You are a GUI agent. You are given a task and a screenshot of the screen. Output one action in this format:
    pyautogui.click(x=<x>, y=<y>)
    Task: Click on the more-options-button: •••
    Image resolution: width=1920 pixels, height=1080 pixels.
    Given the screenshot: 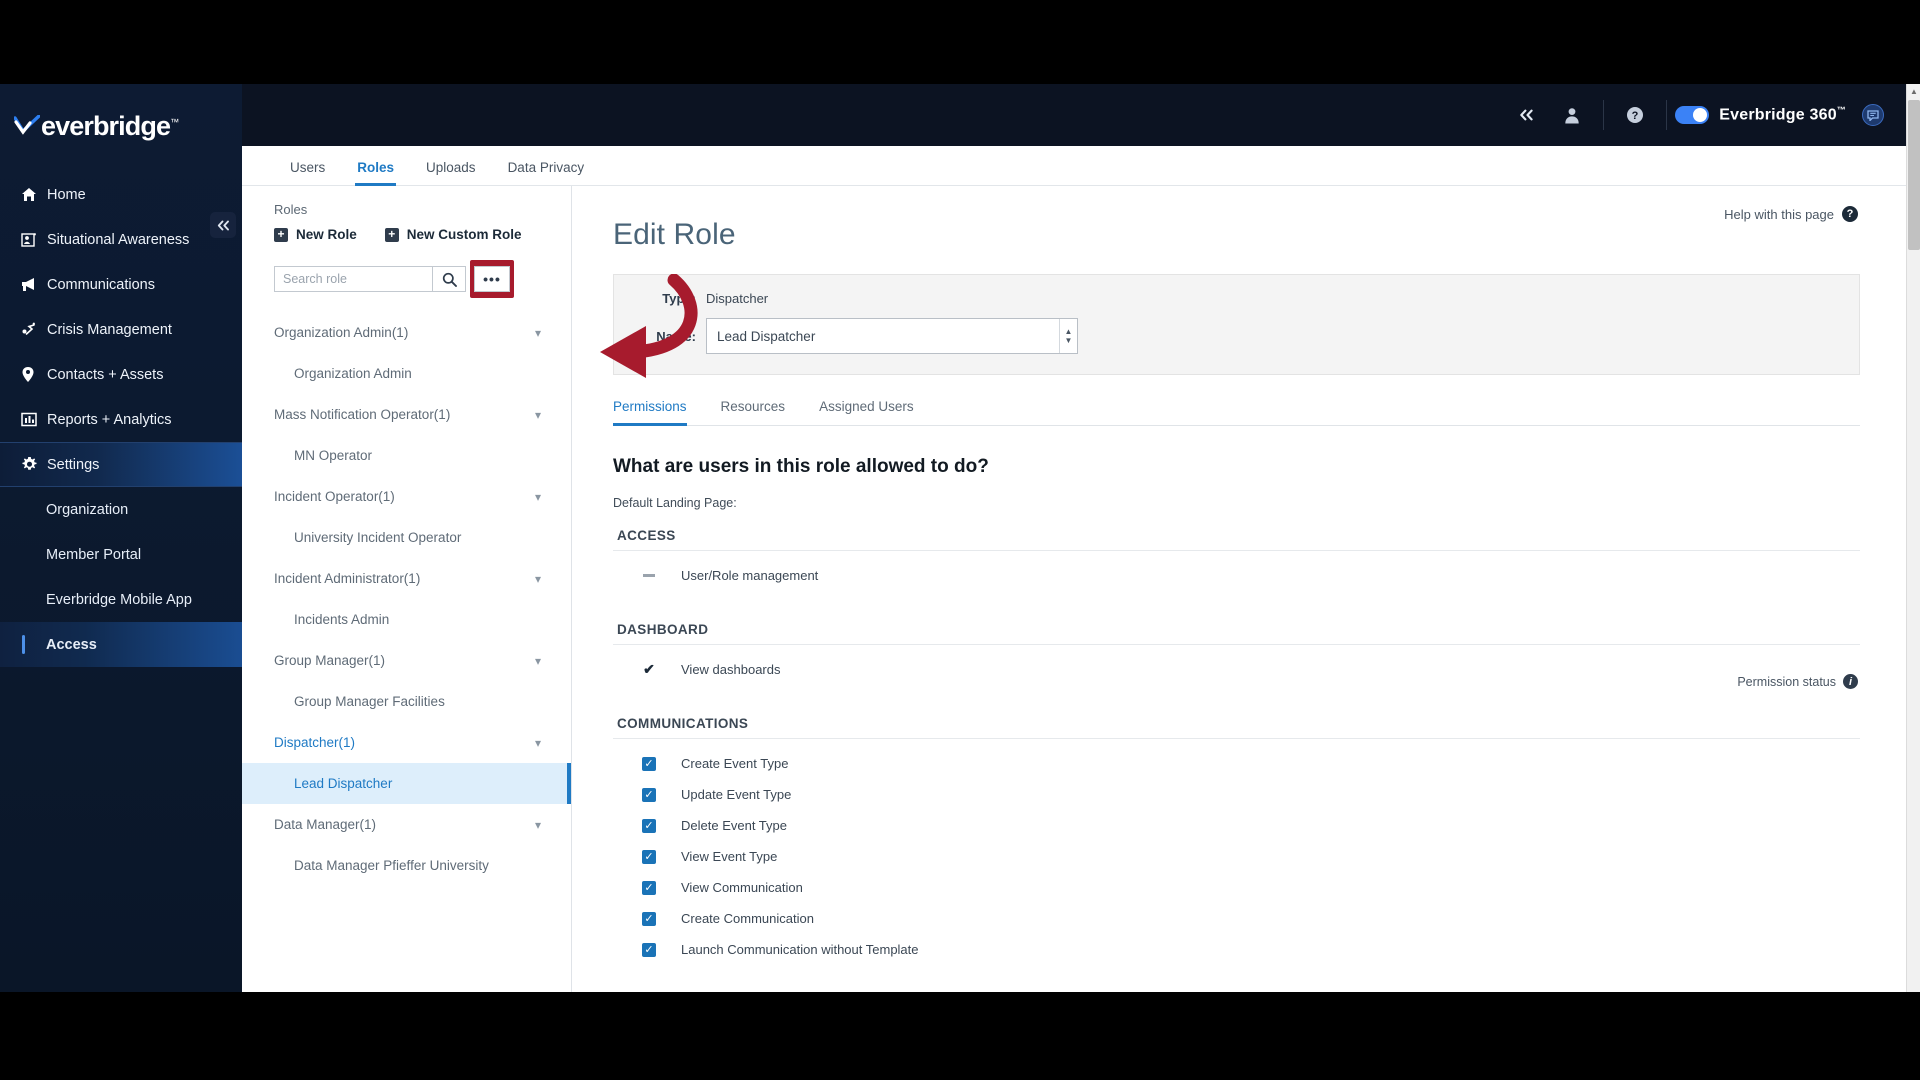 What is the action you would take?
    pyautogui.click(x=492, y=279)
    